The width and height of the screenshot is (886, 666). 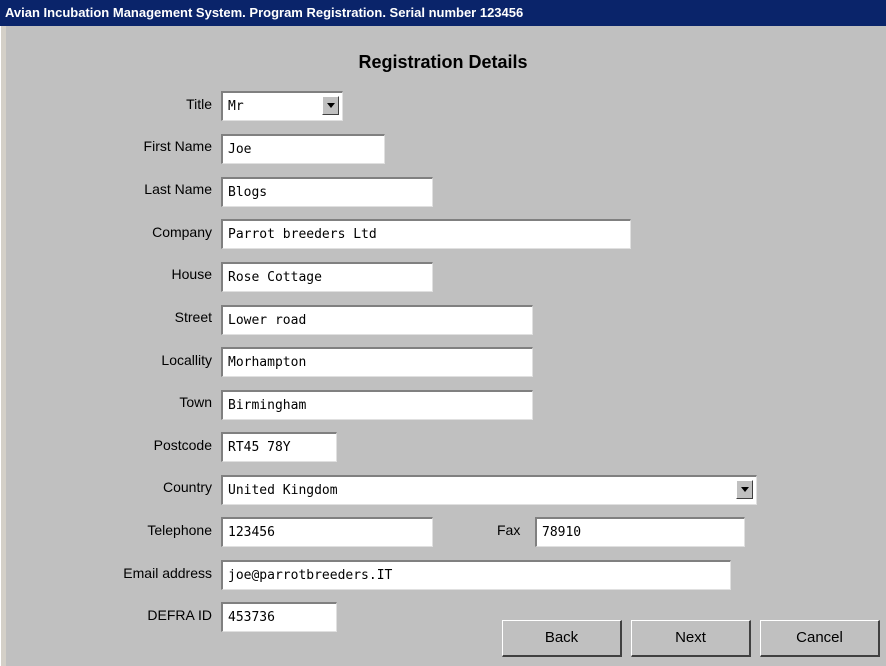 What do you see at coordinates (167, 573) in the screenshot?
I see `email-label: Email address` at bounding box center [167, 573].